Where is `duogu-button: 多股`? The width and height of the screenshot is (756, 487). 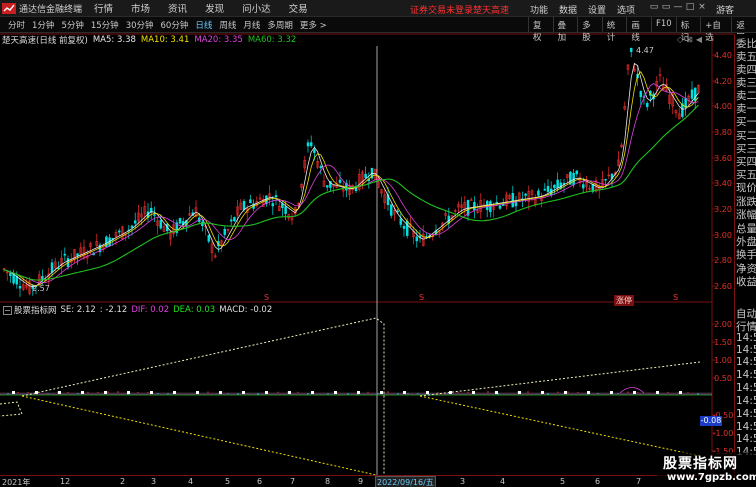
duogu-button: 多股 is located at coordinates (589, 30).